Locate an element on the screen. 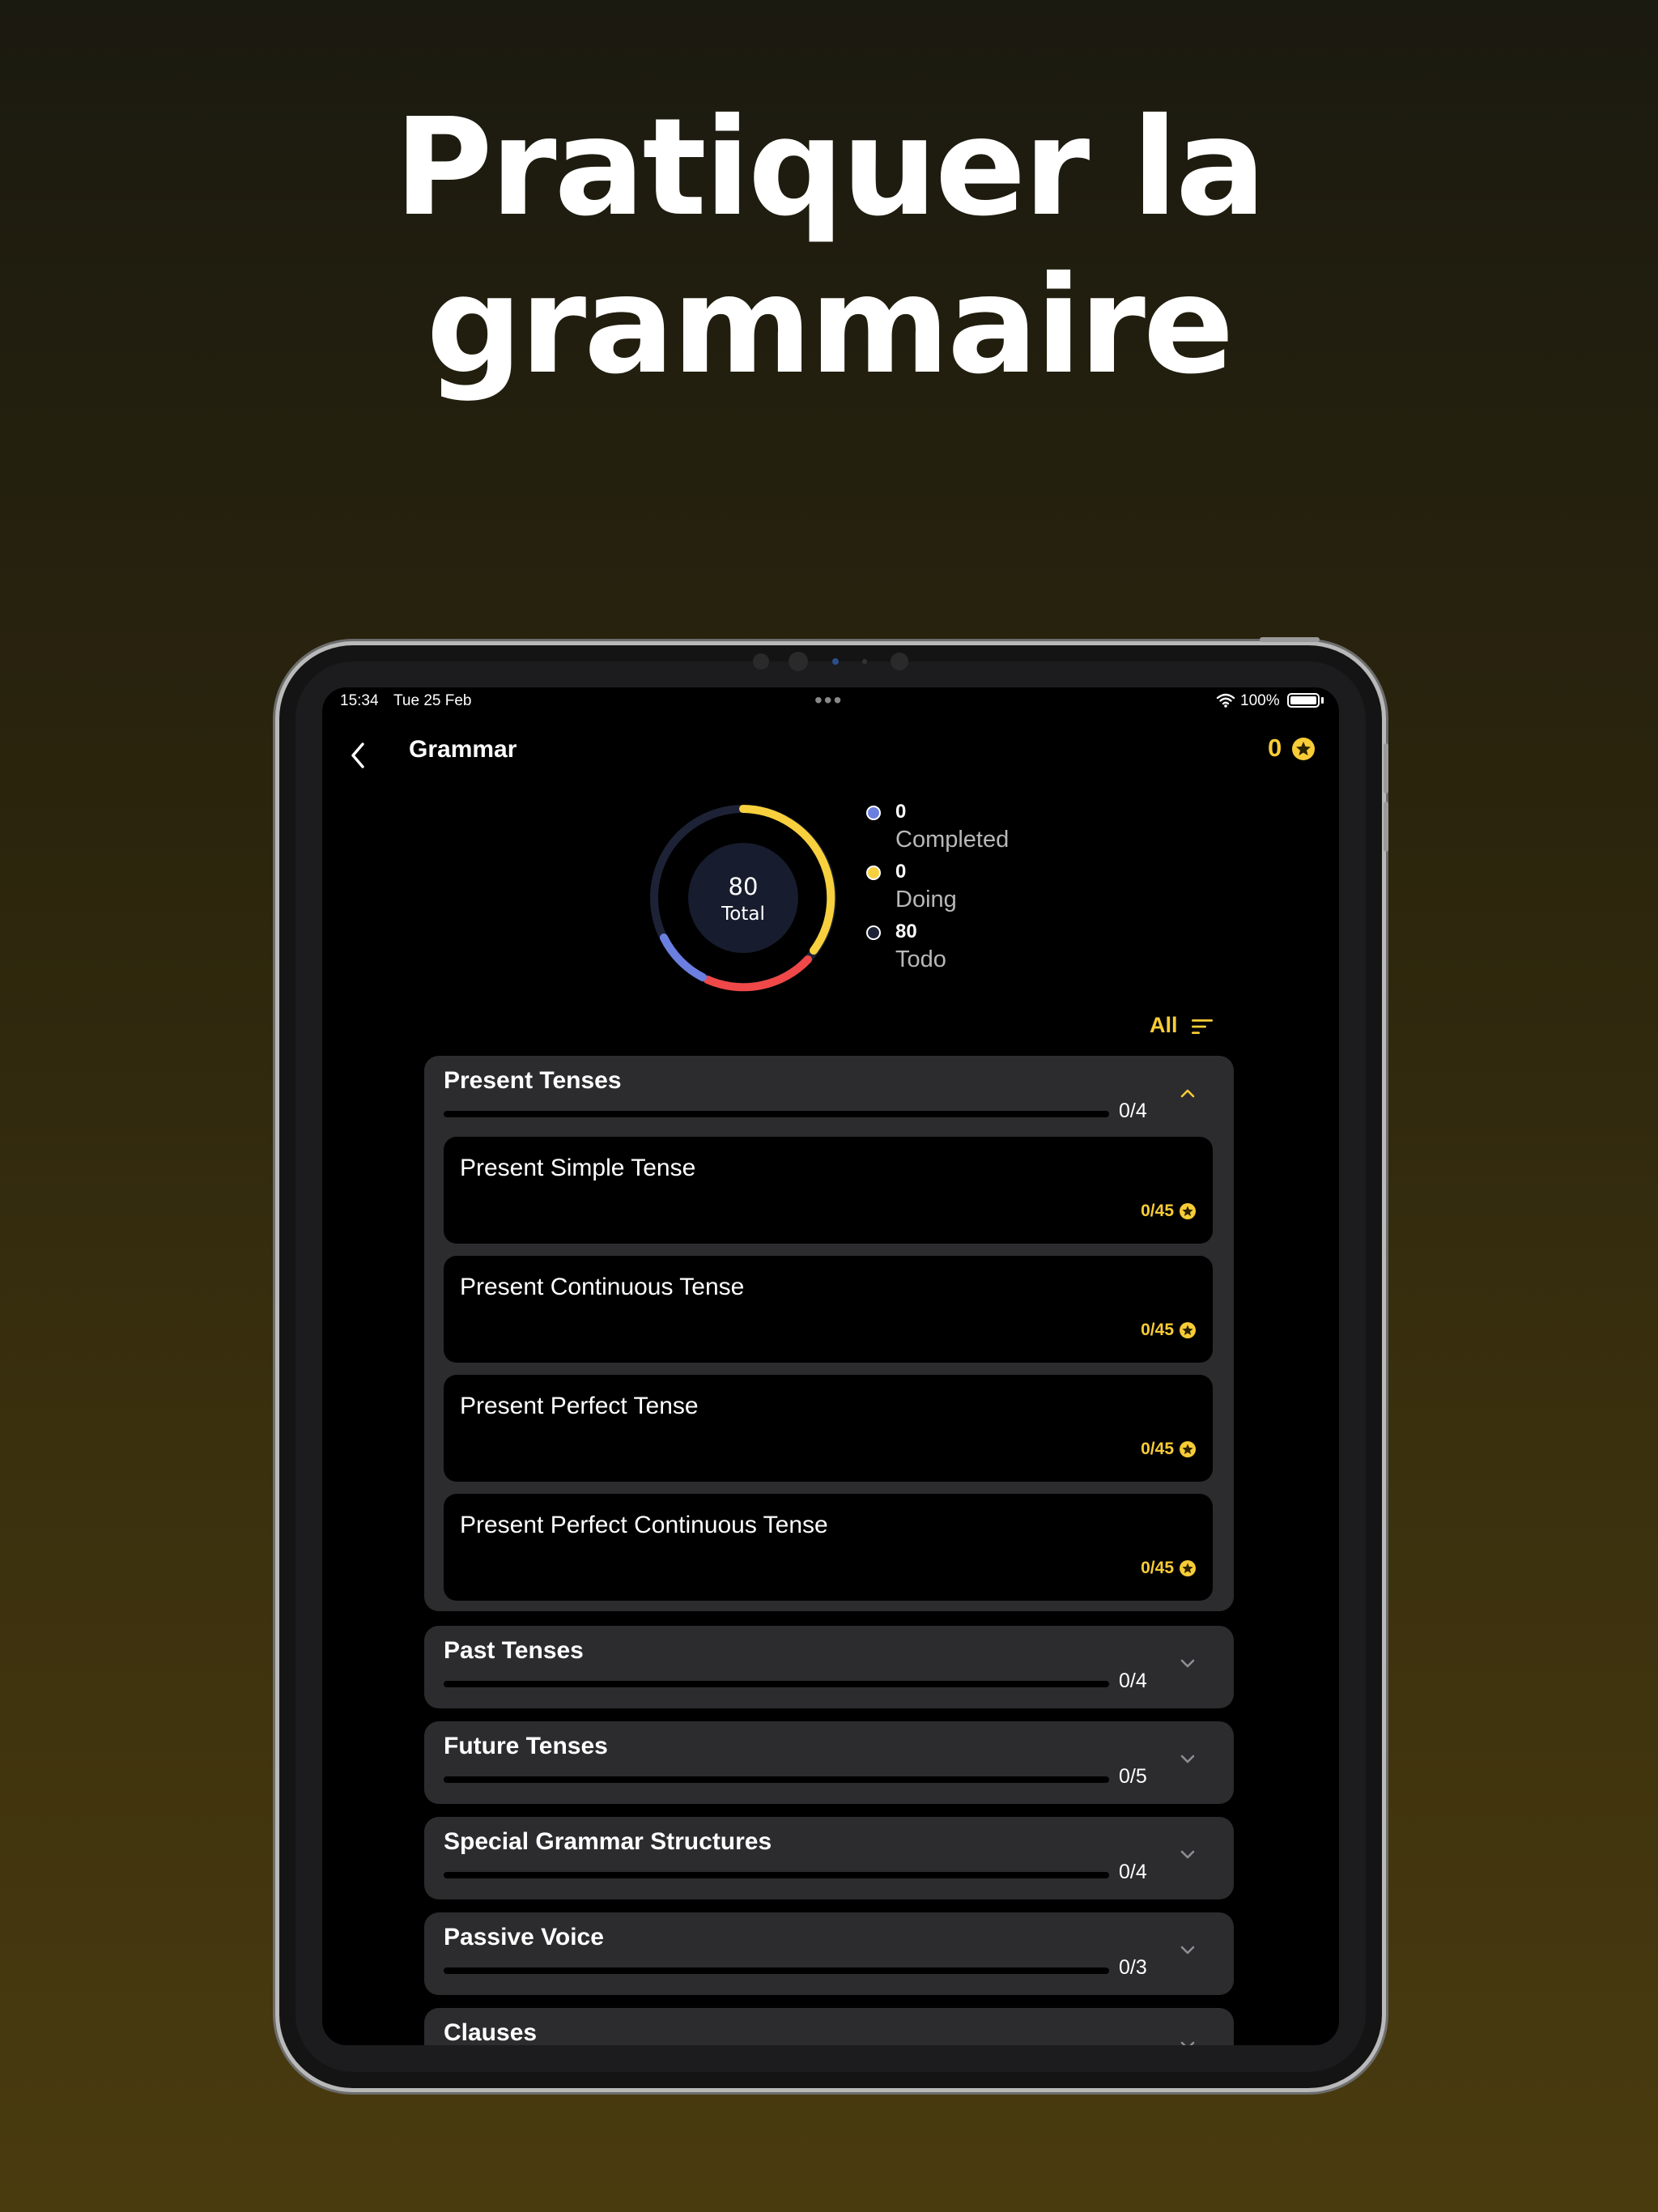 This screenshot has height=2212, width=1658. section-title: Past Tenses is located at coordinates (514, 1650).